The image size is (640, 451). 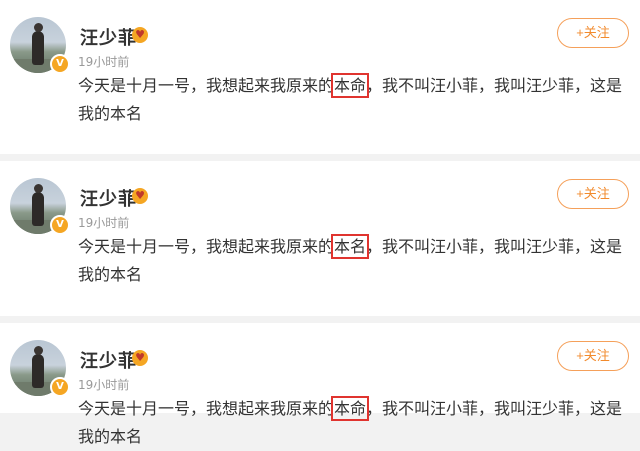 What do you see at coordinates (353, 261) in the screenshot?
I see `post-text: 今天是十月一号，我想起来我原来的本名，我不叫汪小菲，我叫汪少菲，这是我的本名` at bounding box center [353, 261].